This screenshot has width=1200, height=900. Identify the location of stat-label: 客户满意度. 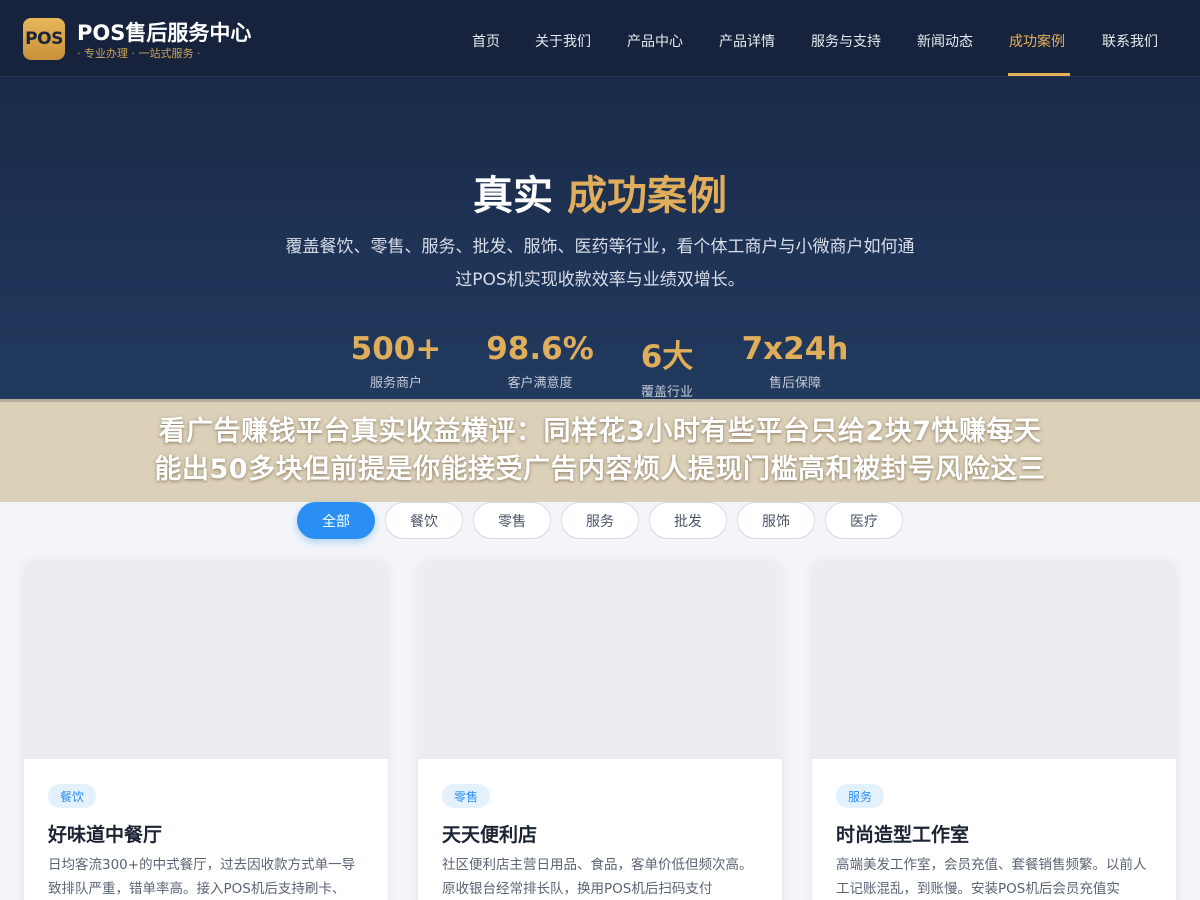
(540, 383).